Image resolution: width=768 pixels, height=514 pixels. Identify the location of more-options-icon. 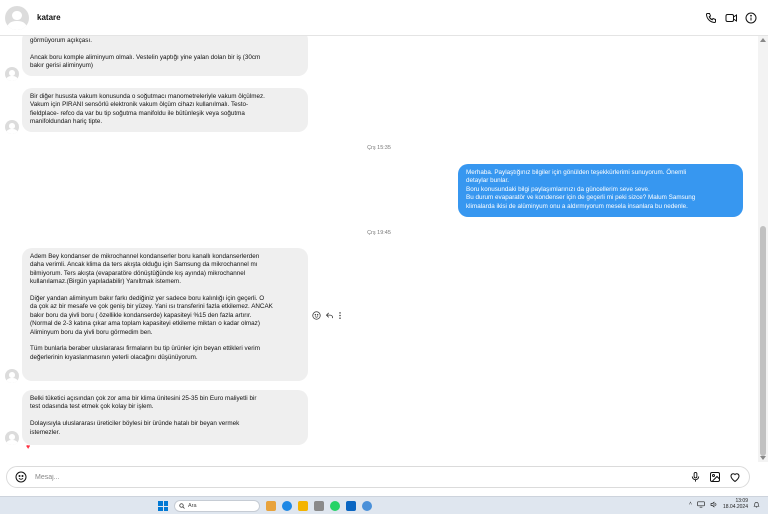
(340, 315).